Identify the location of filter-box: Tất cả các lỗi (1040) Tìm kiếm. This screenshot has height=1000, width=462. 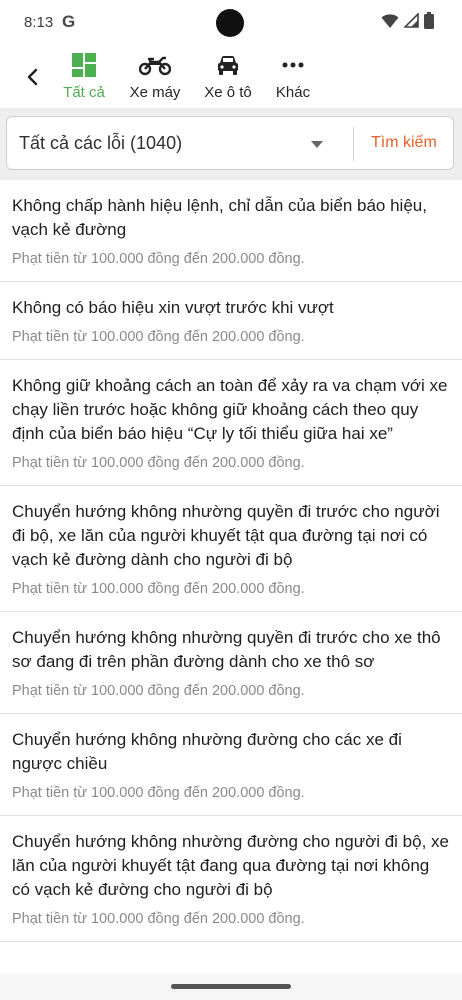
(230, 143).